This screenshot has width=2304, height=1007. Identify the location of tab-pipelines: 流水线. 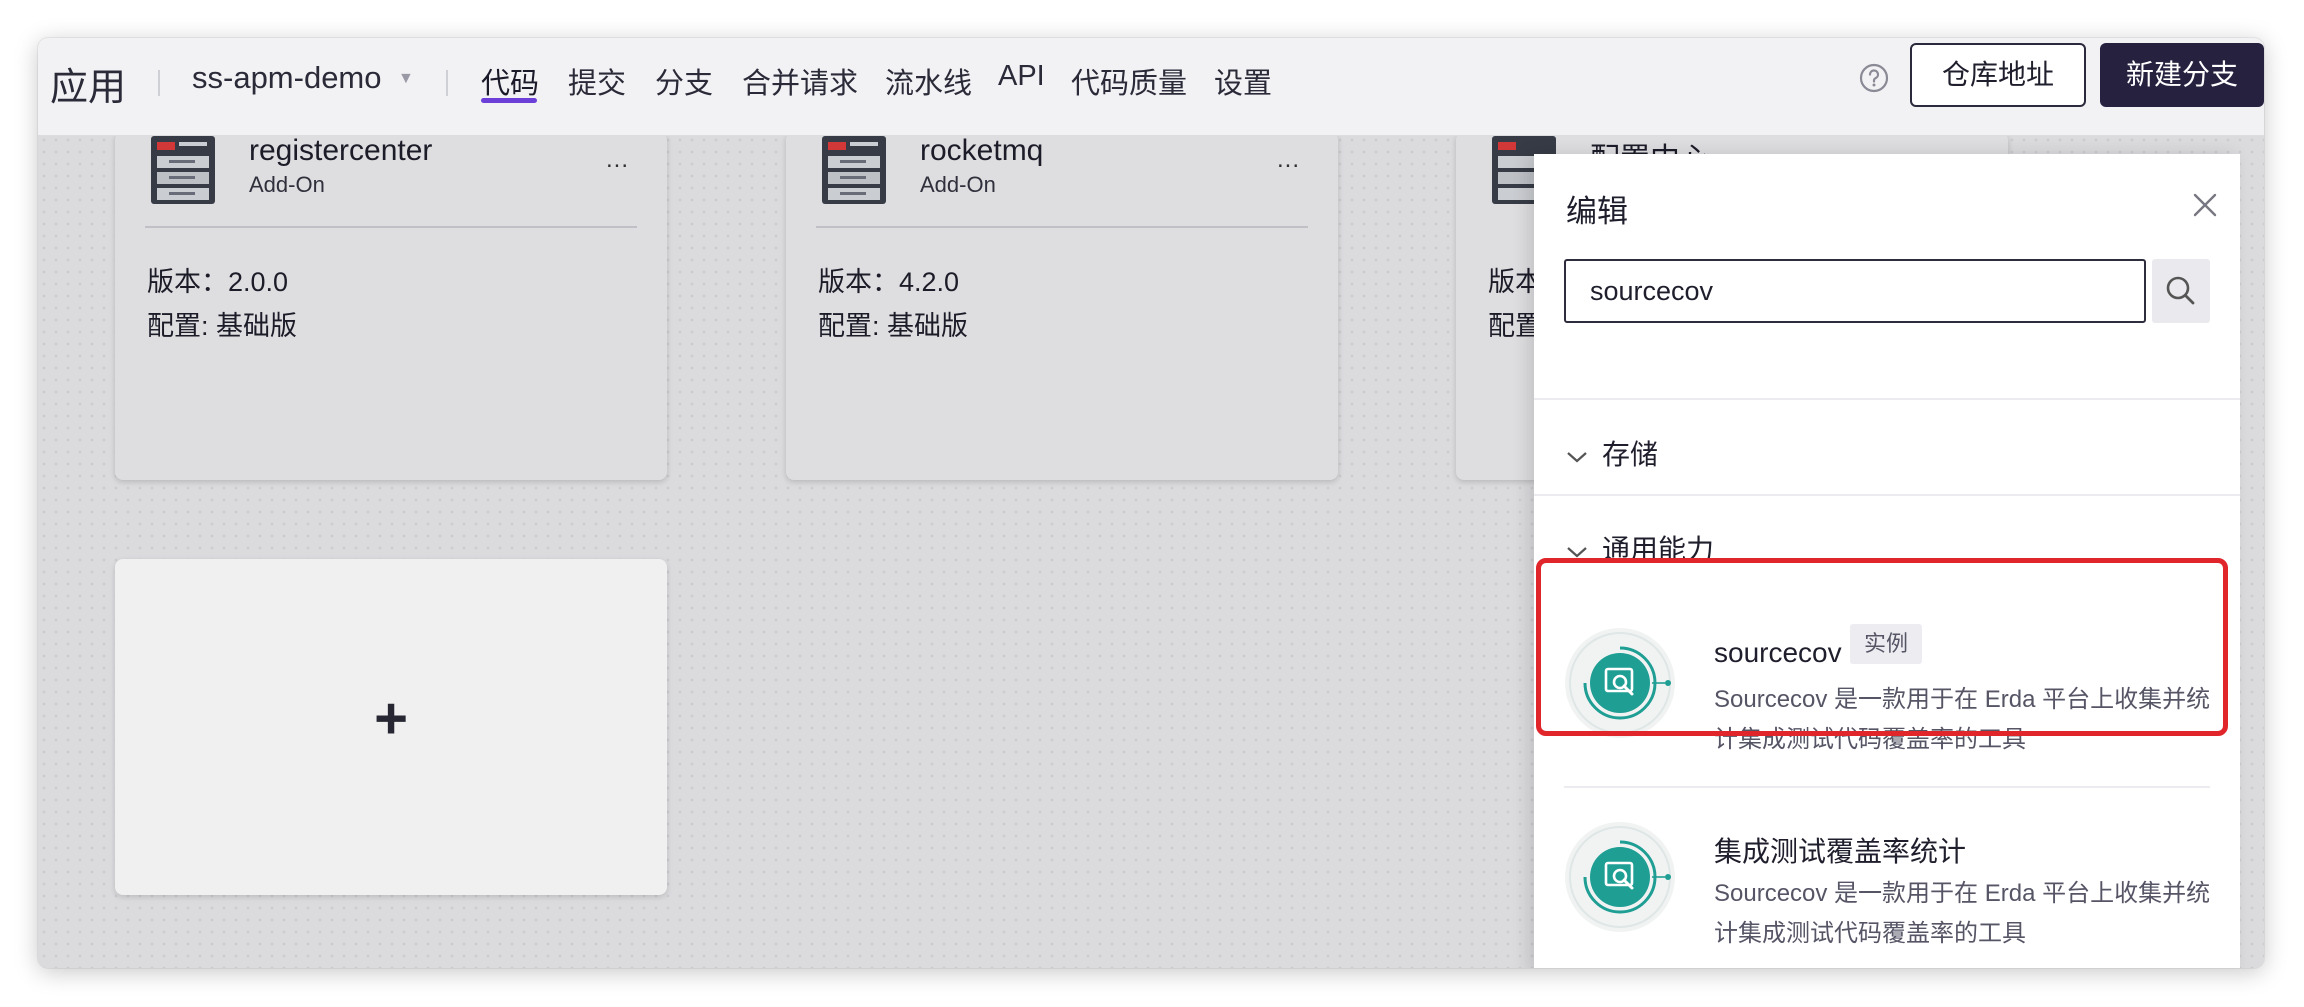
(928, 81).